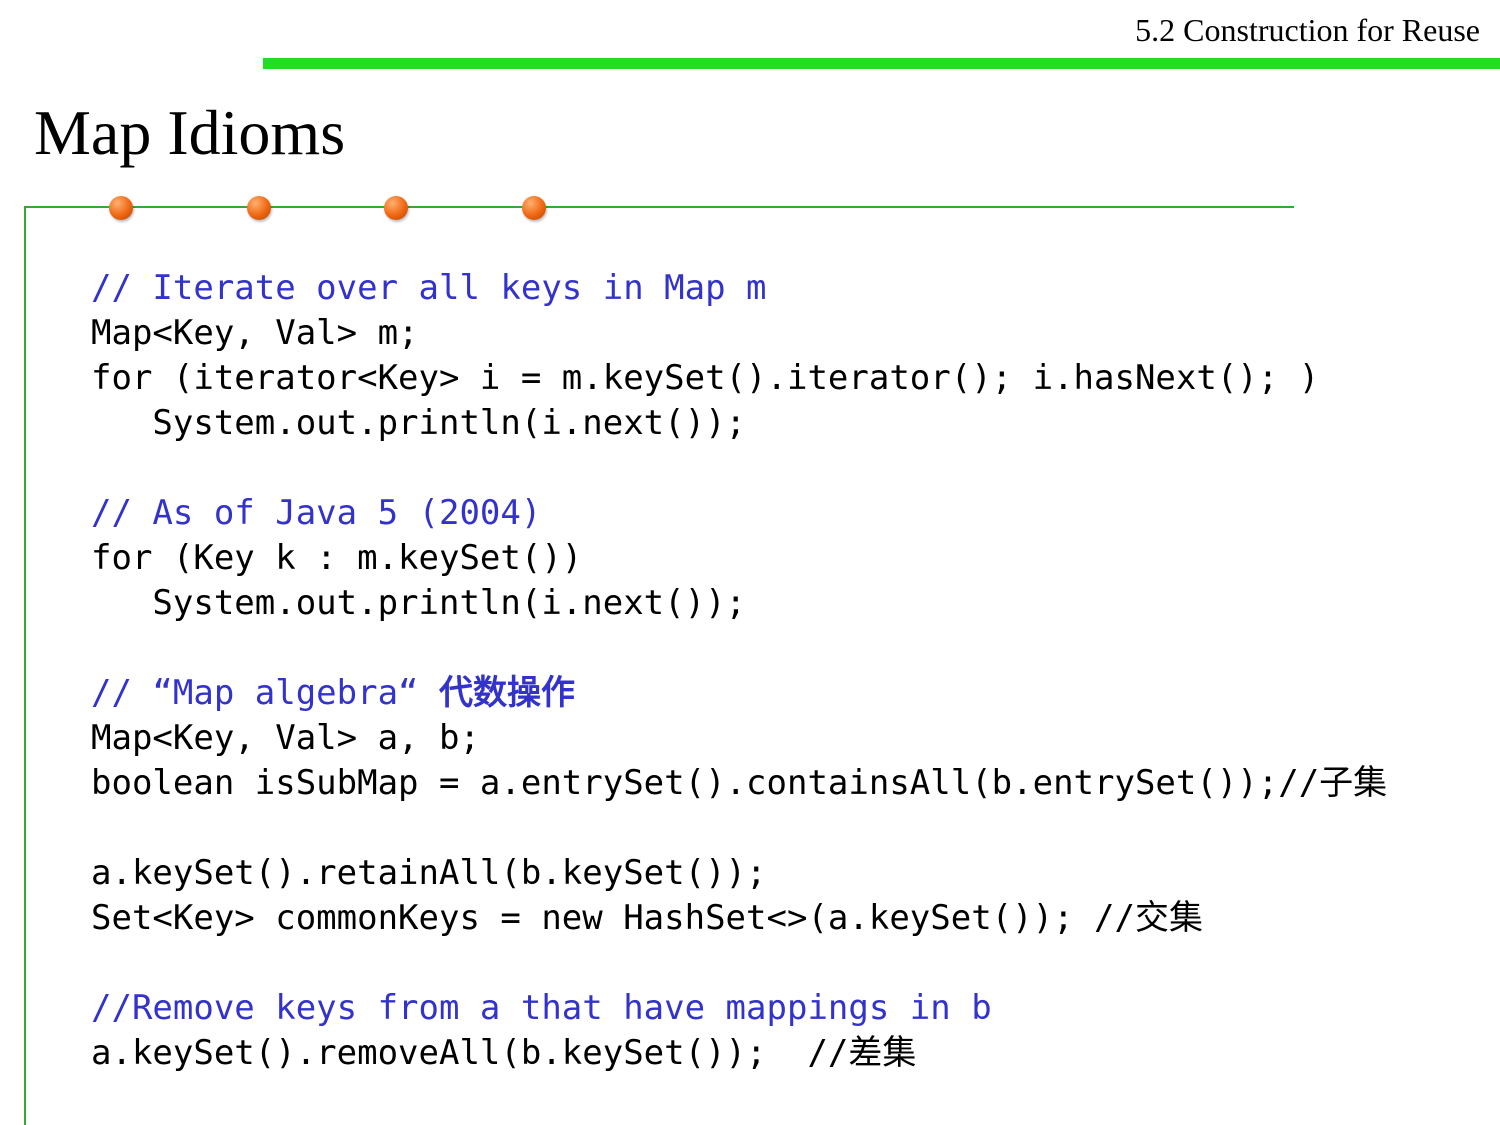 The height and width of the screenshot is (1125, 1500). What do you see at coordinates (285, 738) in the screenshot?
I see `code-line: Map<Key, Val> a, b;` at bounding box center [285, 738].